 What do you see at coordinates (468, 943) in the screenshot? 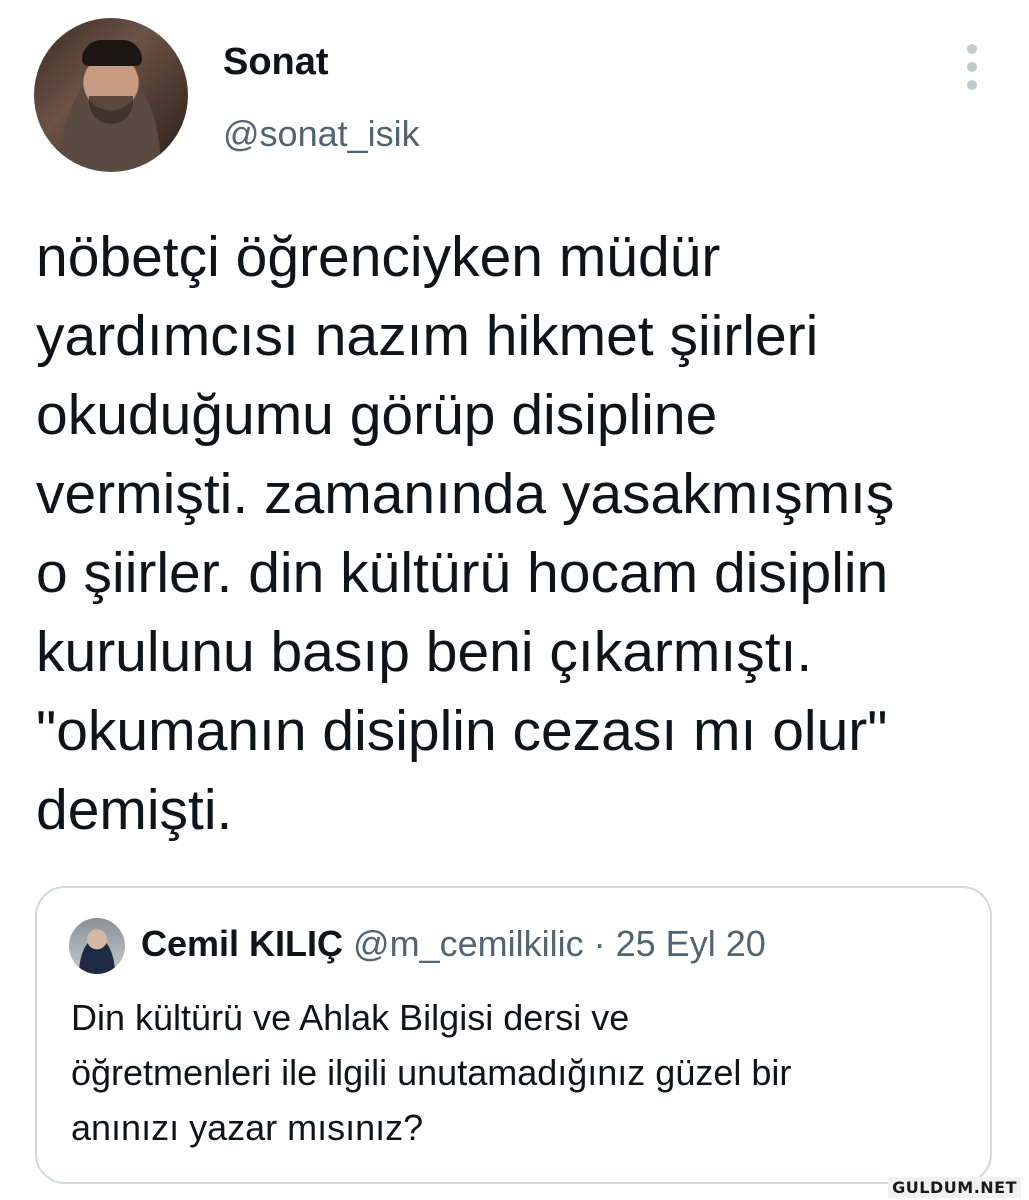
I see `quoted-author-handle: @m_cemilkilic` at bounding box center [468, 943].